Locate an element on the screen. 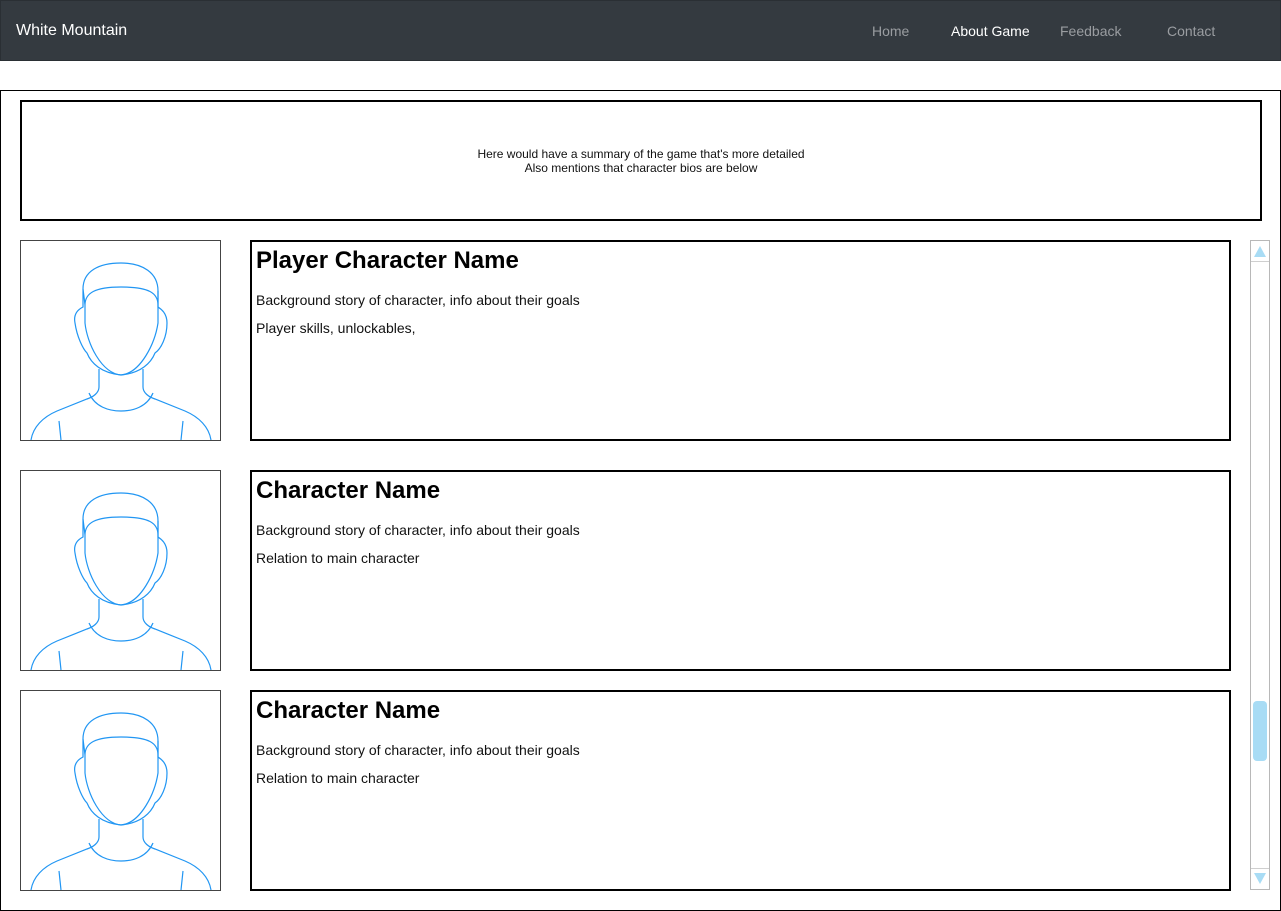 The height and width of the screenshot is (911, 1281). nav-feedback-link: Feedback is located at coordinates (1090, 31).